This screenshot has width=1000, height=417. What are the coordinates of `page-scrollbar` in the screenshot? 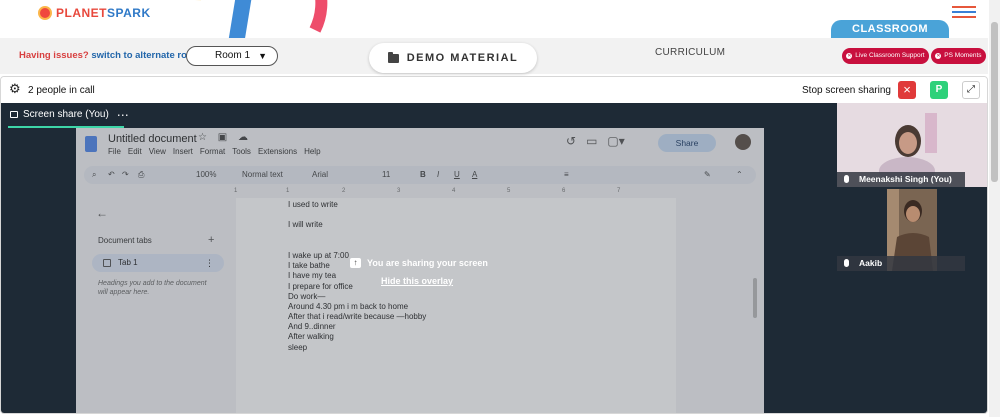 It's located at (994, 208).